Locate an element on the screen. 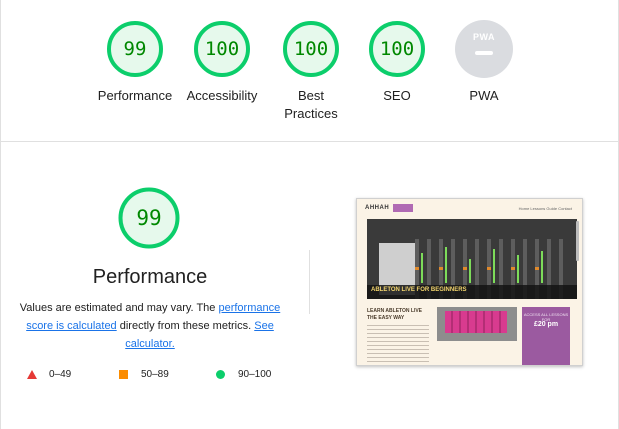 This screenshot has width=619, height=429. thumb-hero-title: ABLETON LIVE FOR BEGINNERS is located at coordinates (419, 290).